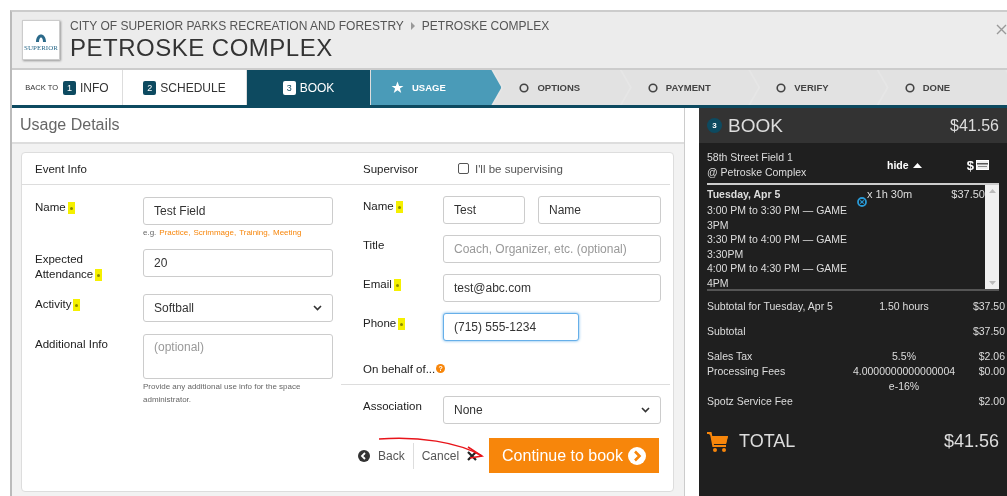  Describe the element at coordinates (971, 441) in the screenshot. I see `total-amount: $41.56` at that location.